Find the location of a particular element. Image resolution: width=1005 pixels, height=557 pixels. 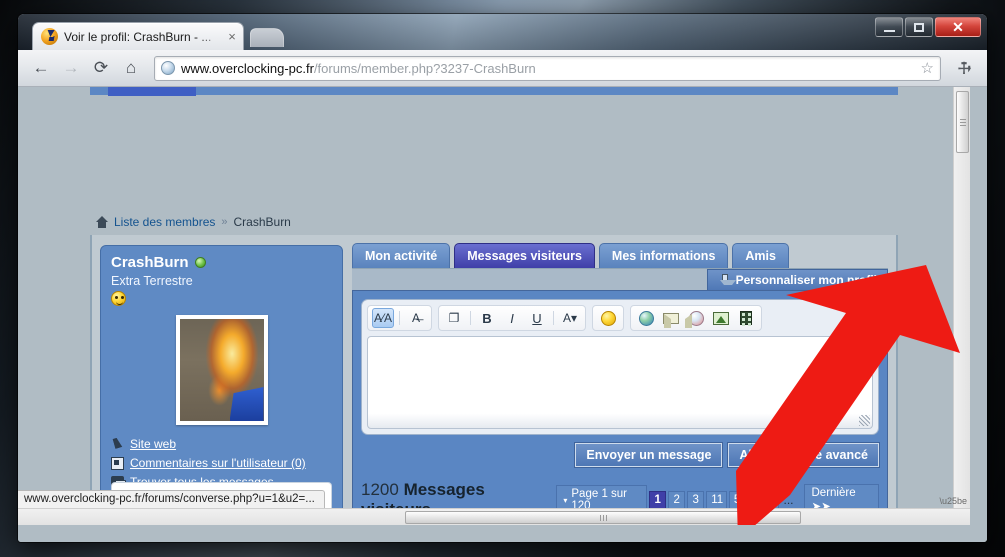

close-window-button: ✕ is located at coordinates (958, 27).